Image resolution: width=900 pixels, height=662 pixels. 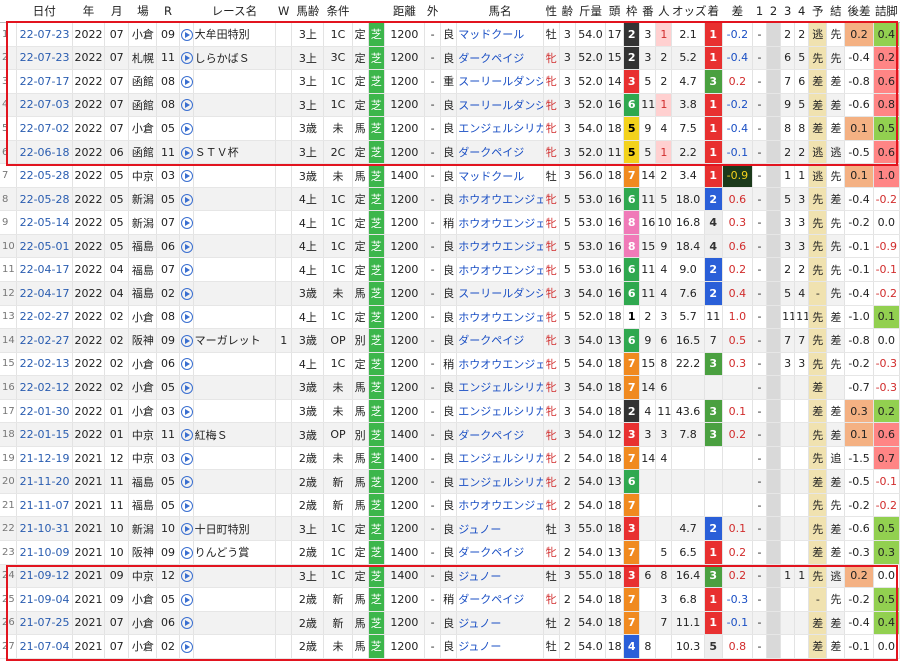 What do you see at coordinates (44, 529) in the screenshot?
I see `cell-date: 21-10-31` at bounding box center [44, 529].